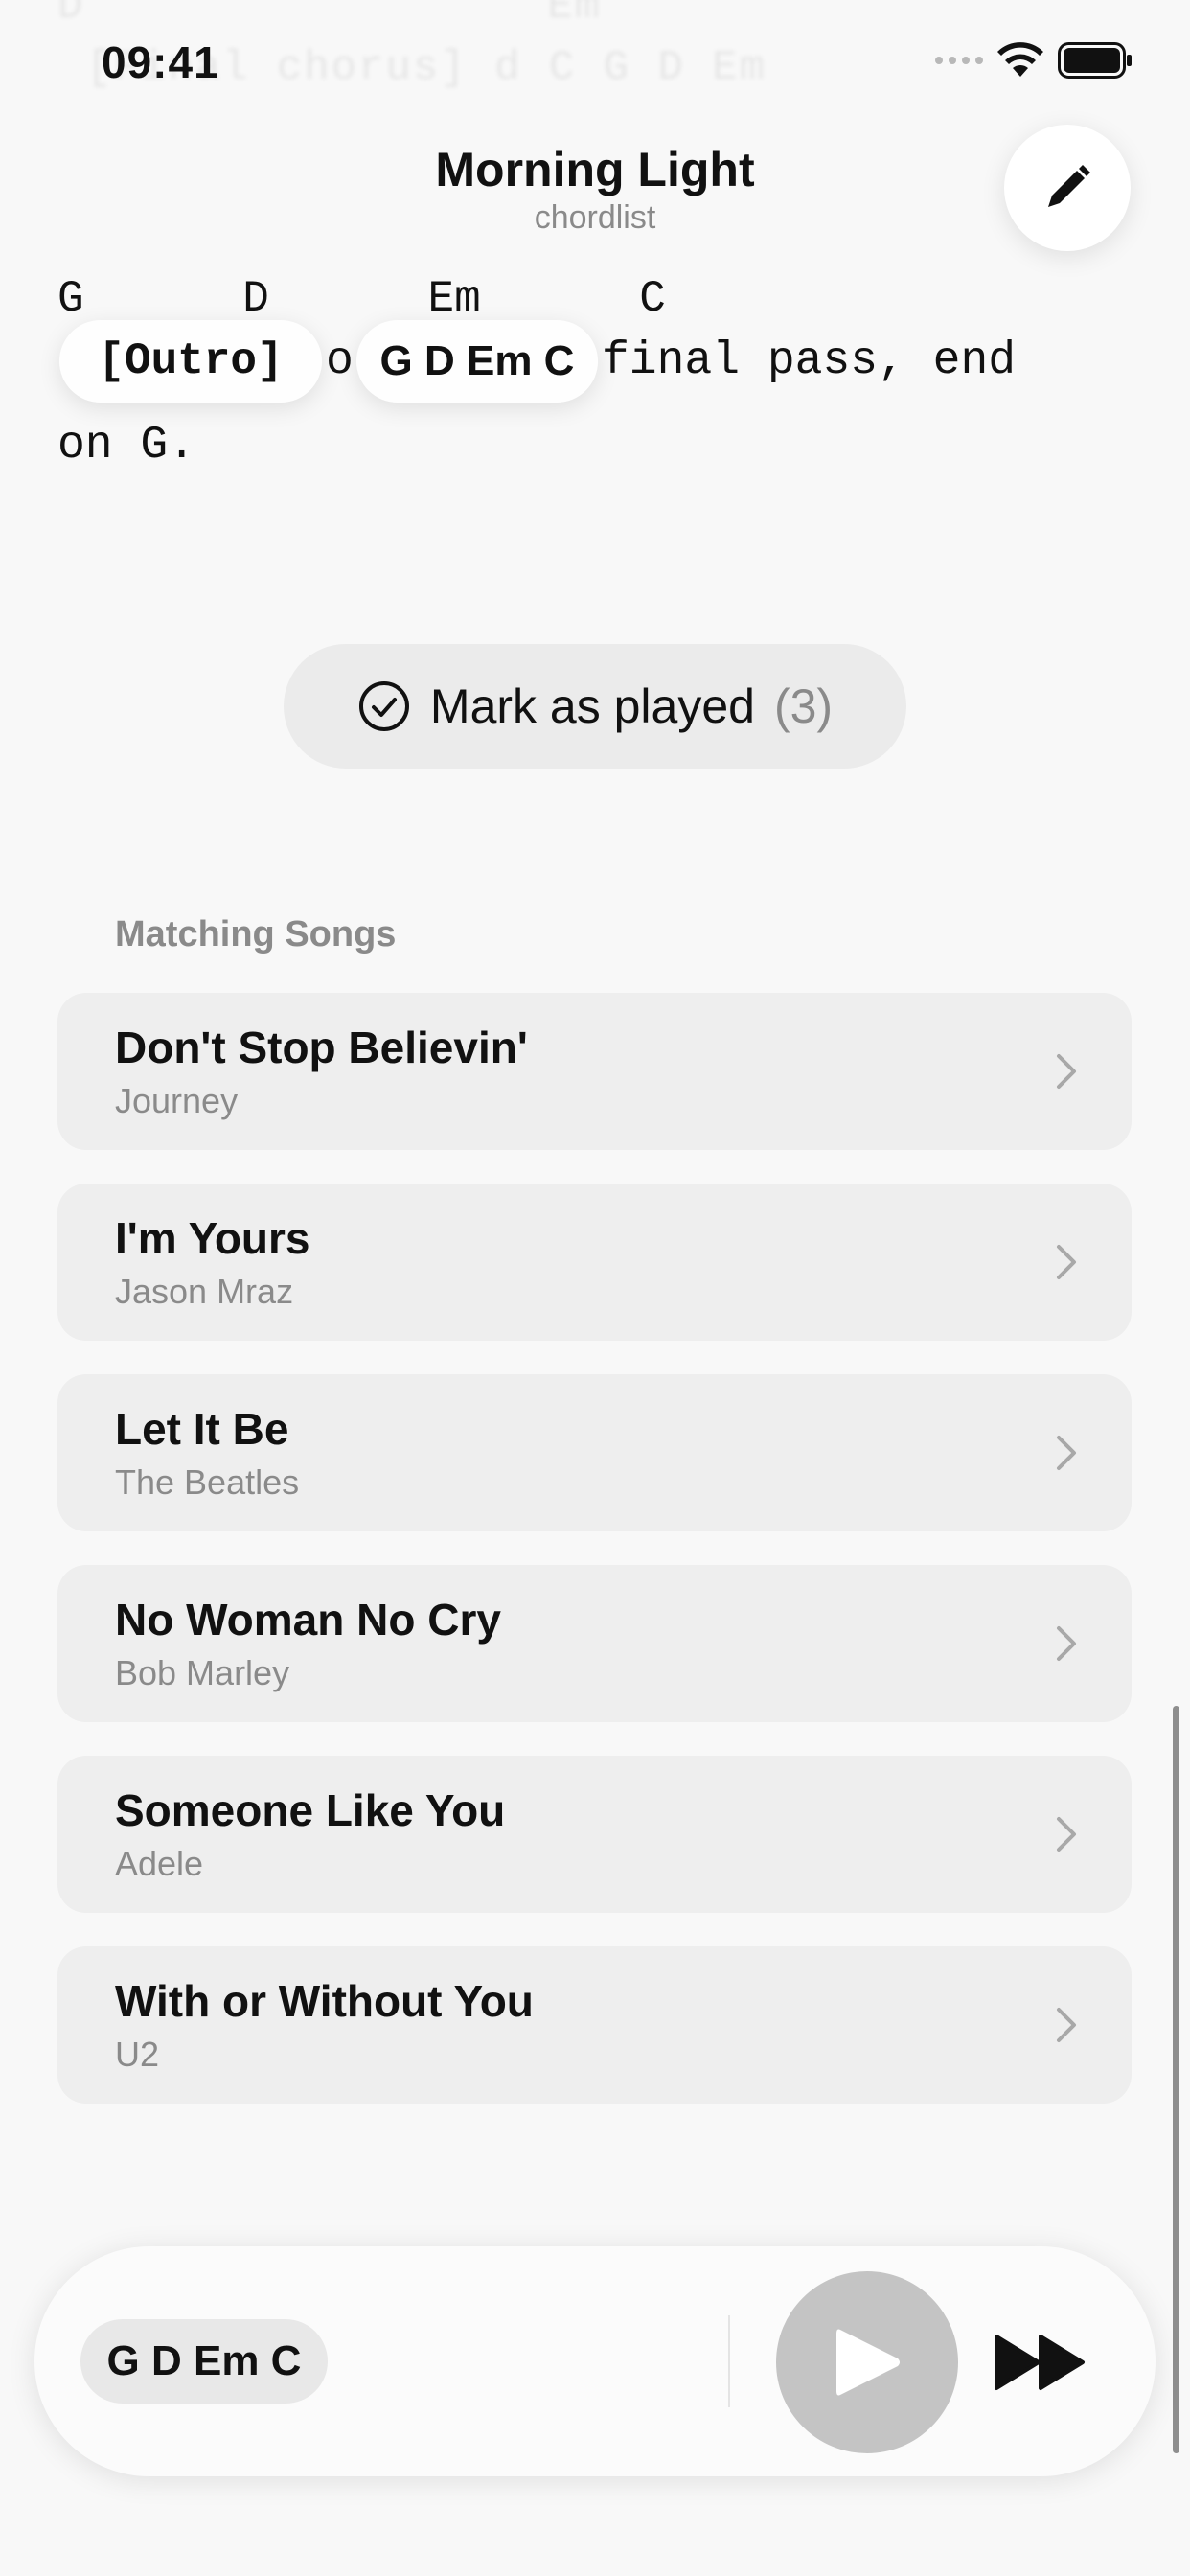 This screenshot has width=1190, height=2576. What do you see at coordinates (595, 2361) in the screenshot?
I see `player-bar: G D Em C` at bounding box center [595, 2361].